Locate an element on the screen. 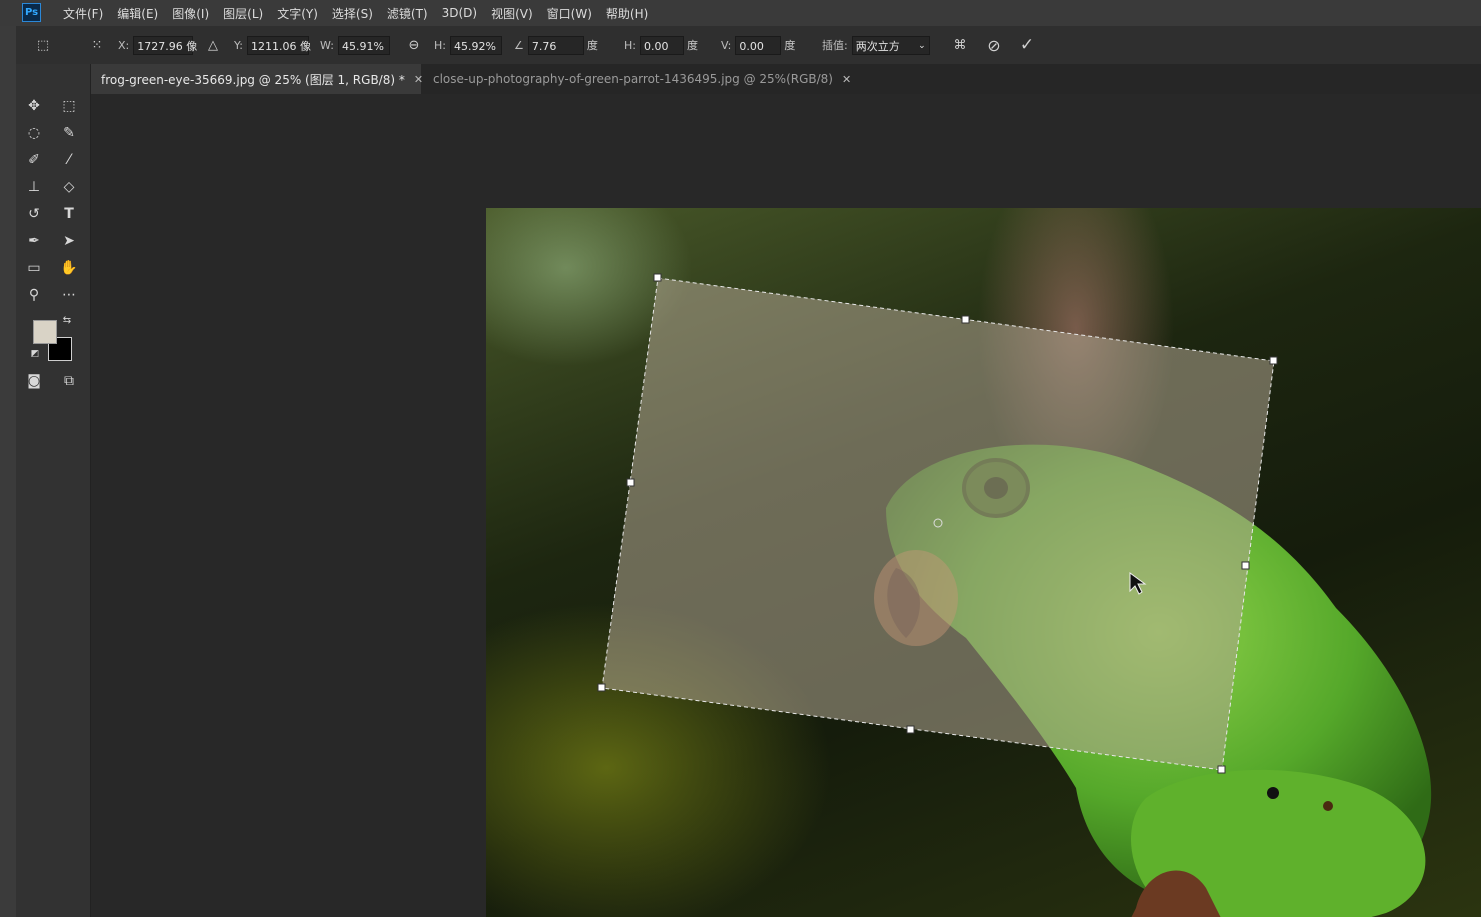 Image resolution: width=1481 pixels, height=917 pixels. interpolation-label: 插值: is located at coordinates (835, 45).